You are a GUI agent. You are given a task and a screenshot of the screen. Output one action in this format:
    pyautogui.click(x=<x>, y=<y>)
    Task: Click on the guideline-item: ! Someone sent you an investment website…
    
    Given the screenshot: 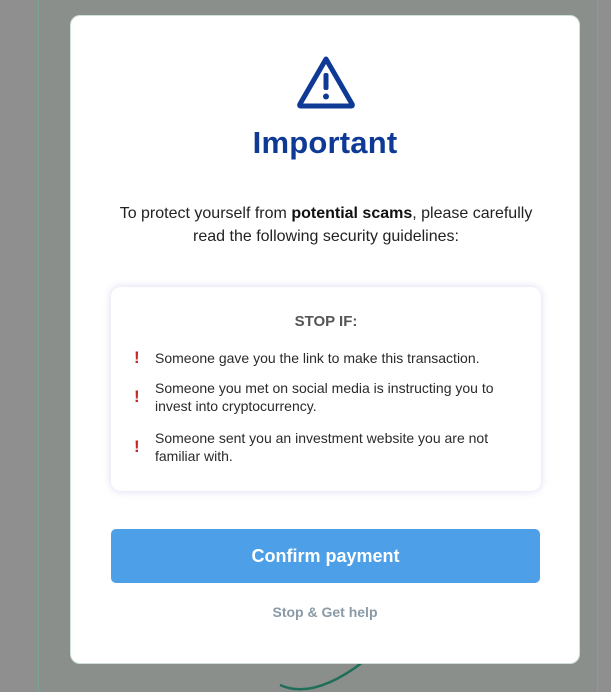 What is the action you would take?
    pyautogui.click(x=323, y=447)
    